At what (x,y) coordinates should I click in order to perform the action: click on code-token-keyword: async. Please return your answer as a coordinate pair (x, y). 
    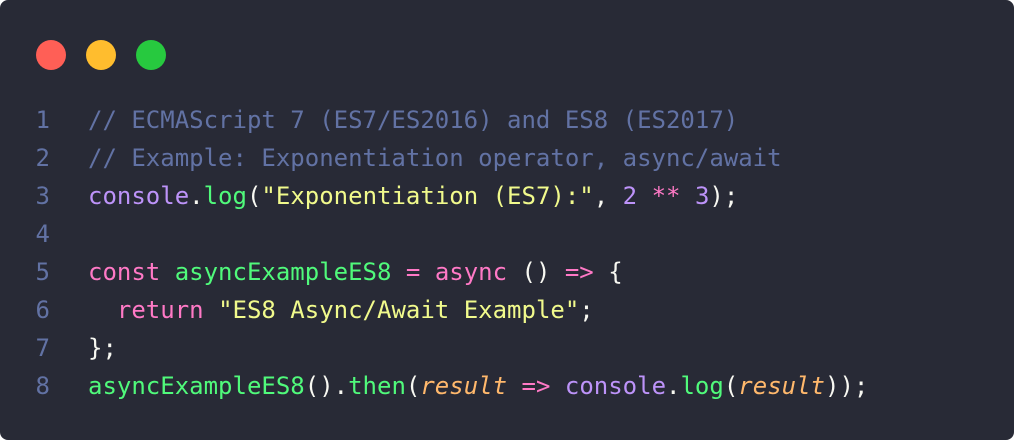
    Looking at the image, I should click on (471, 272).